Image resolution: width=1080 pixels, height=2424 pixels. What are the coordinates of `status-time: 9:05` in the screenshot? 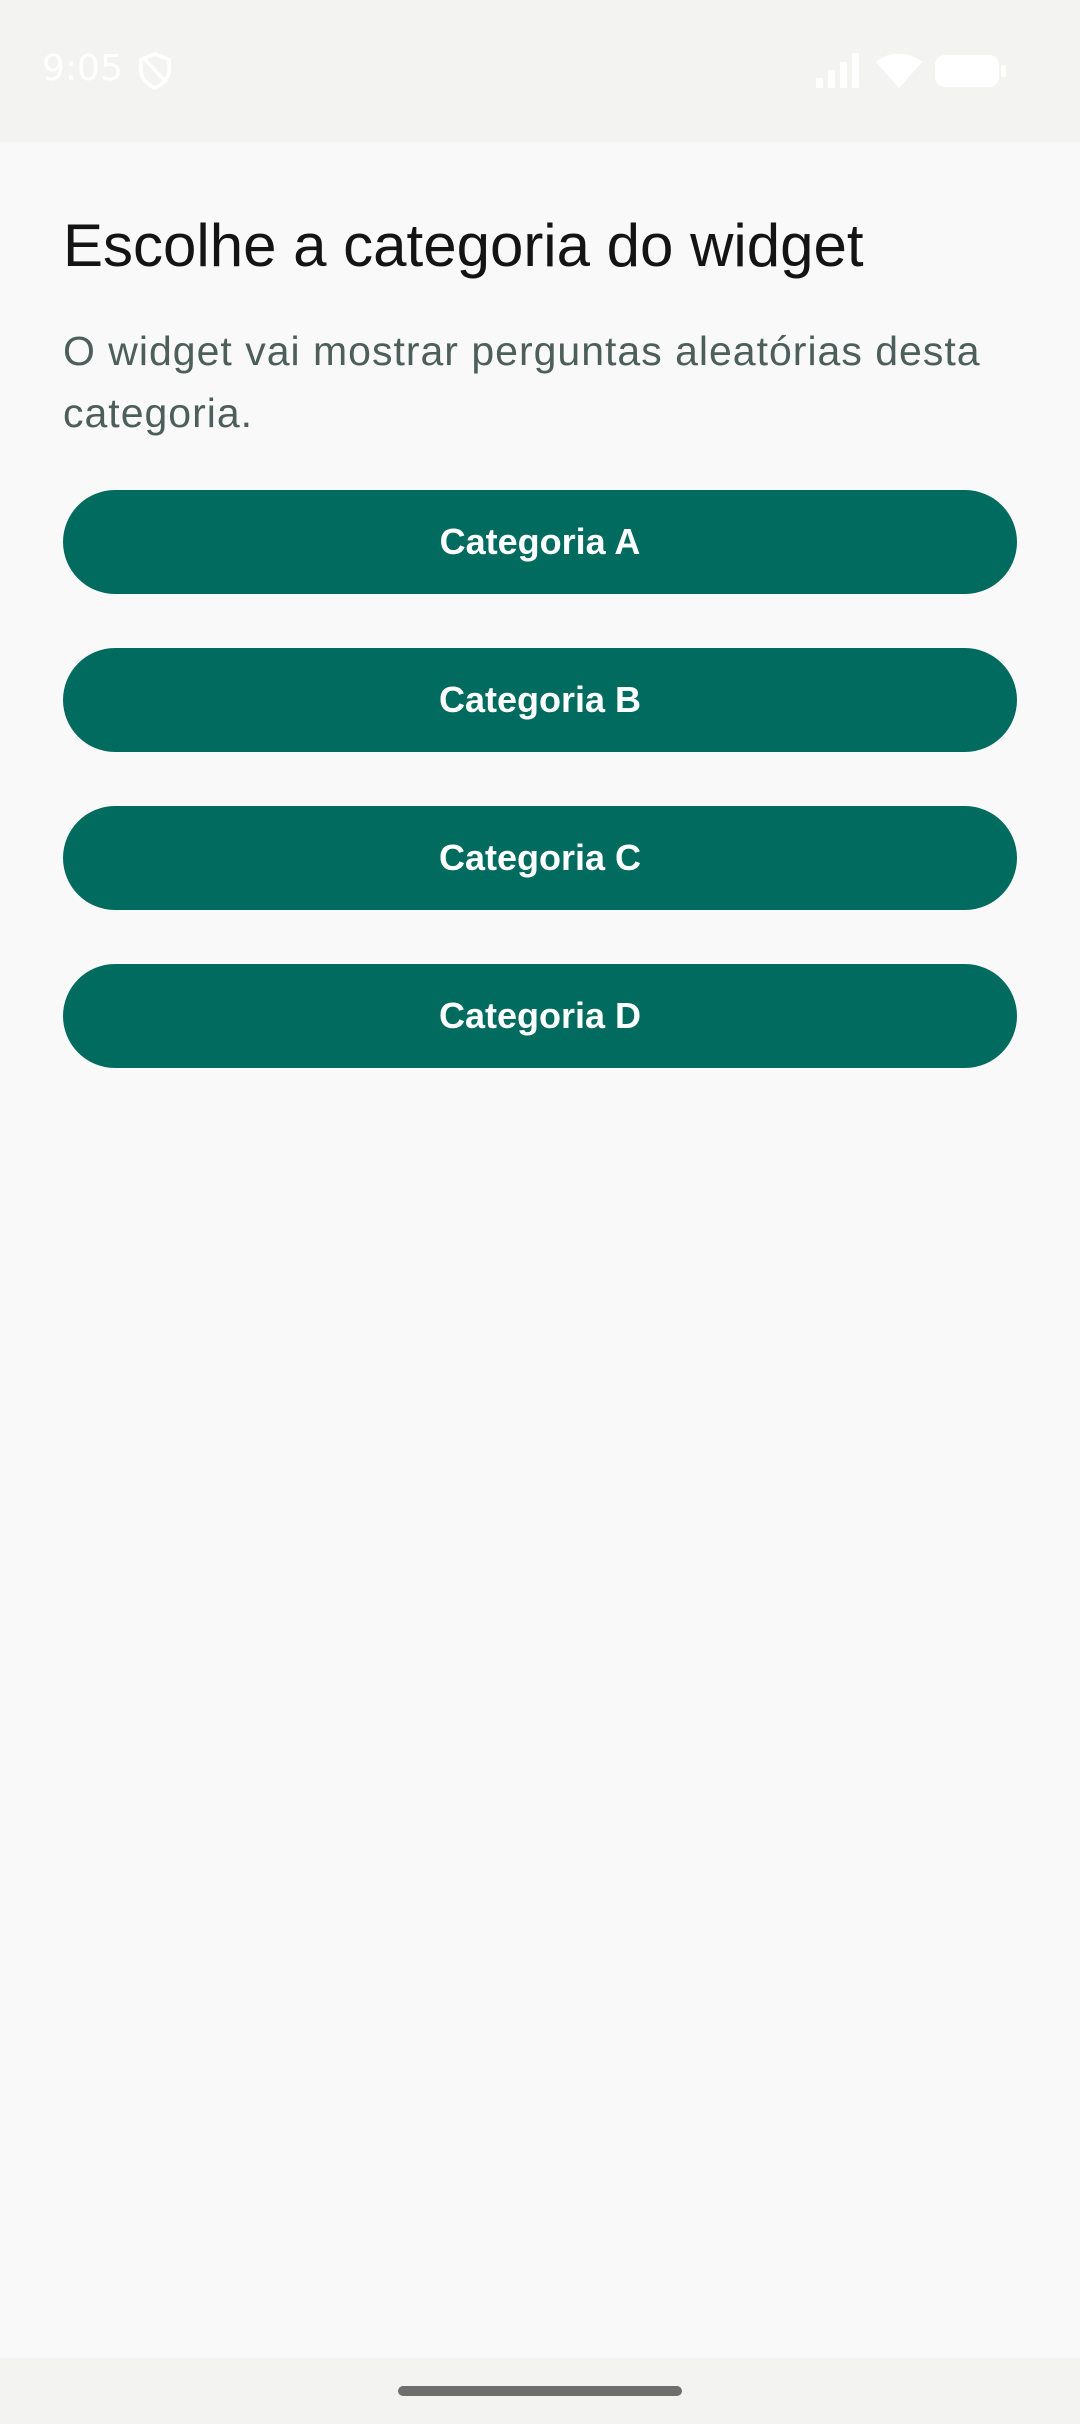 It's located at (82, 68).